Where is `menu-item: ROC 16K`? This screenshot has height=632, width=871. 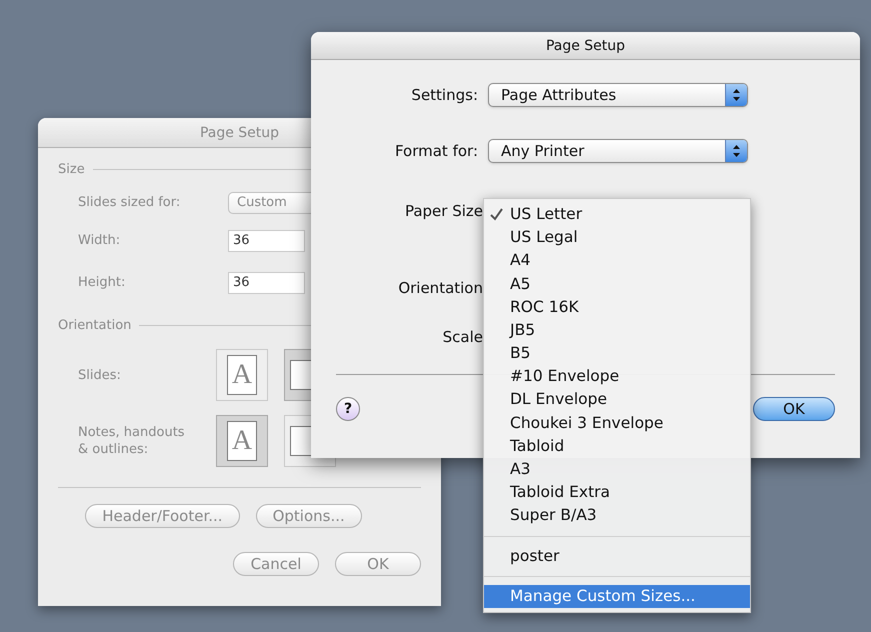 menu-item: ROC 16K is located at coordinates (617, 307).